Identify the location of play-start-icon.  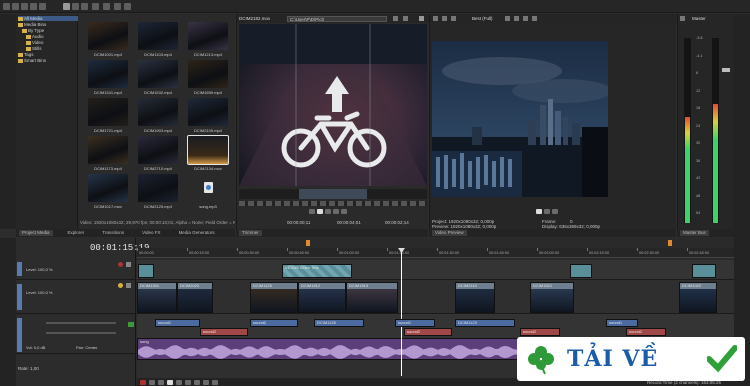
(161, 382).